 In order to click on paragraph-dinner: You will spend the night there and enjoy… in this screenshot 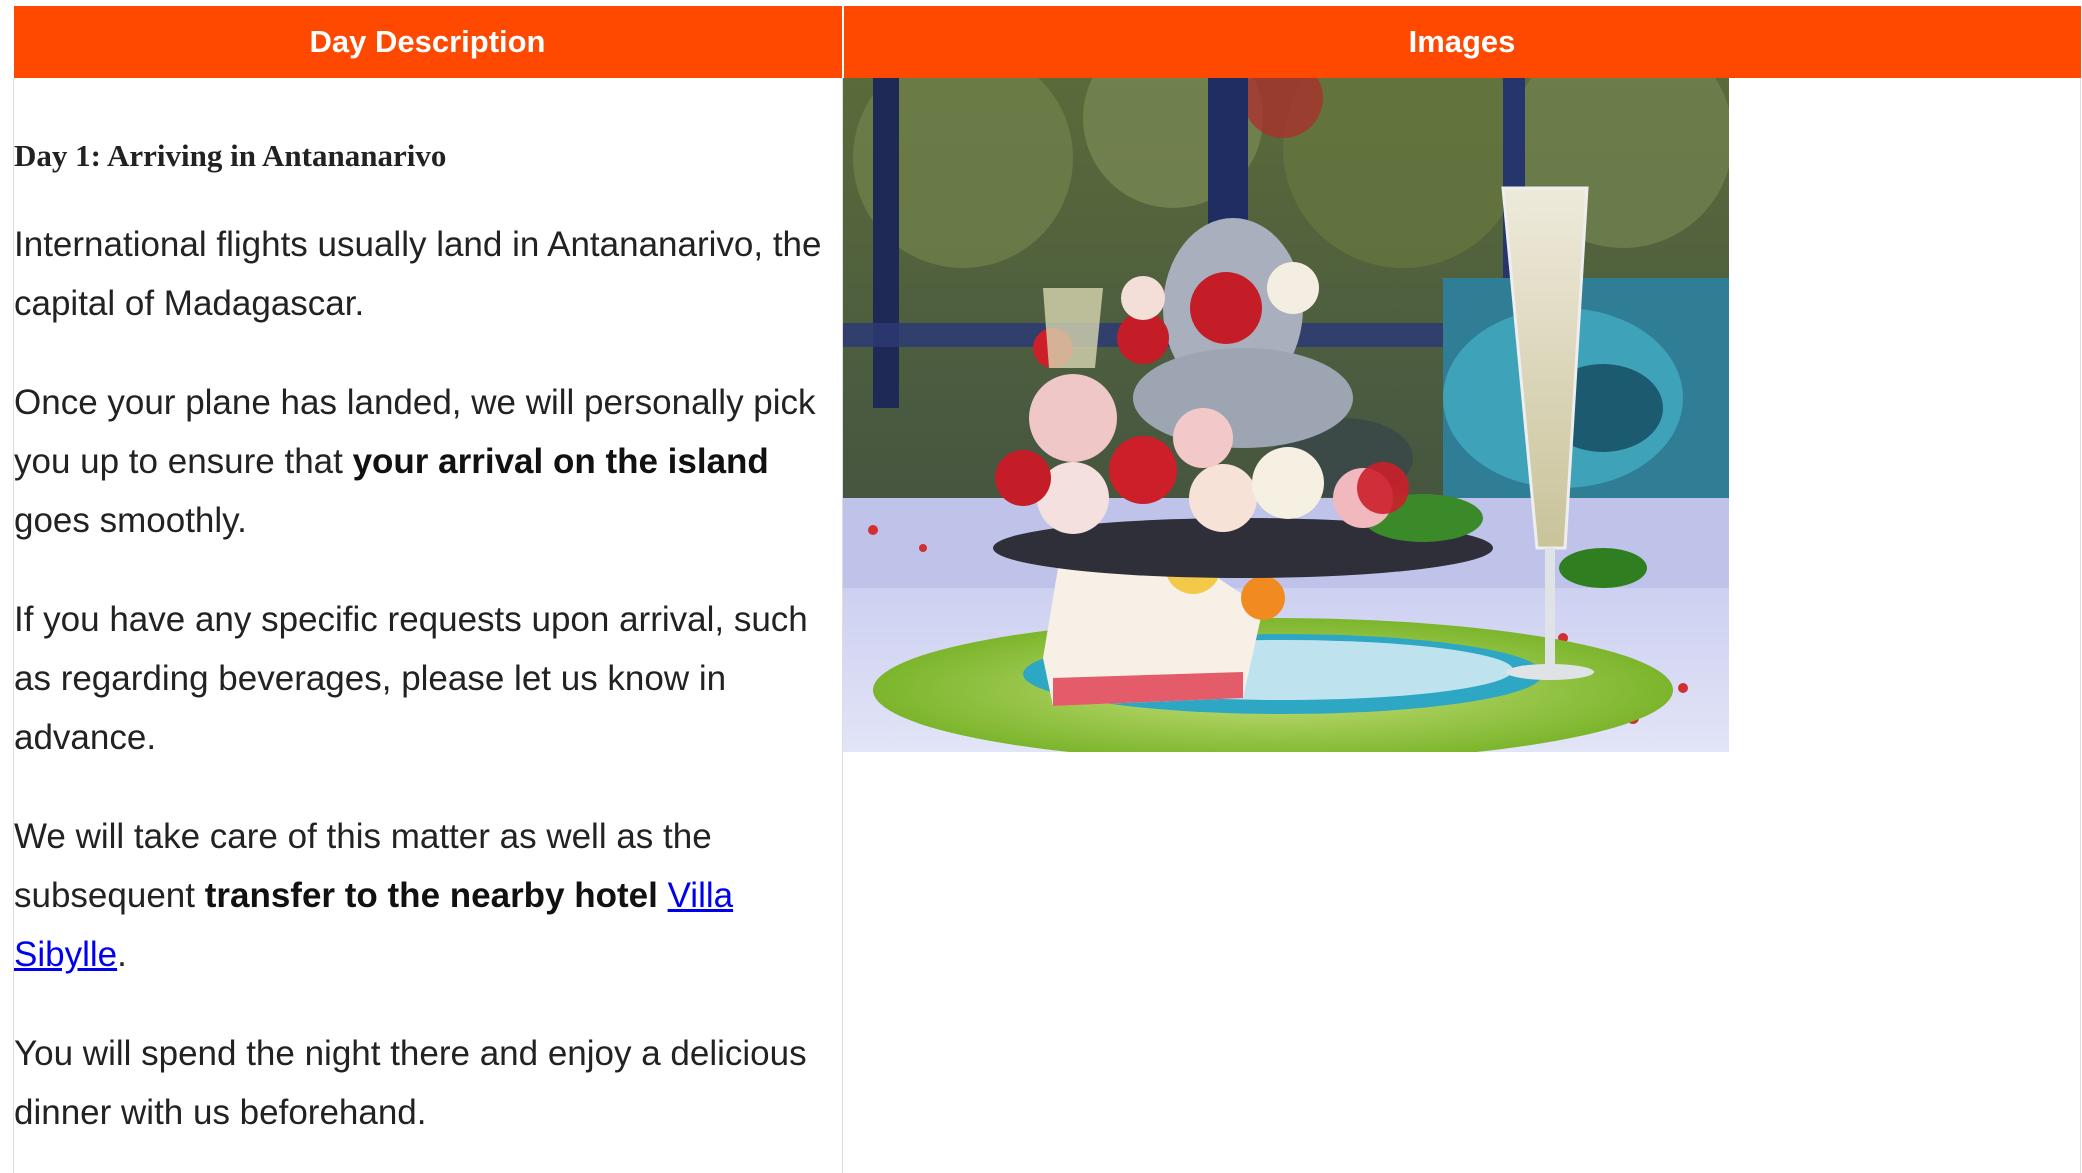, I will do `click(410, 1083)`.